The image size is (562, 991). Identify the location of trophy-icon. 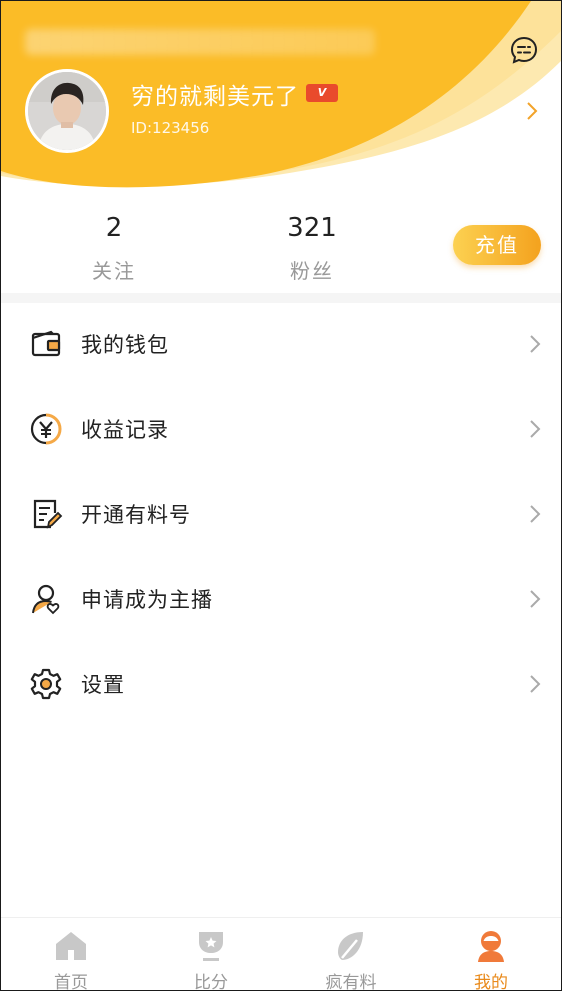
(211, 946).